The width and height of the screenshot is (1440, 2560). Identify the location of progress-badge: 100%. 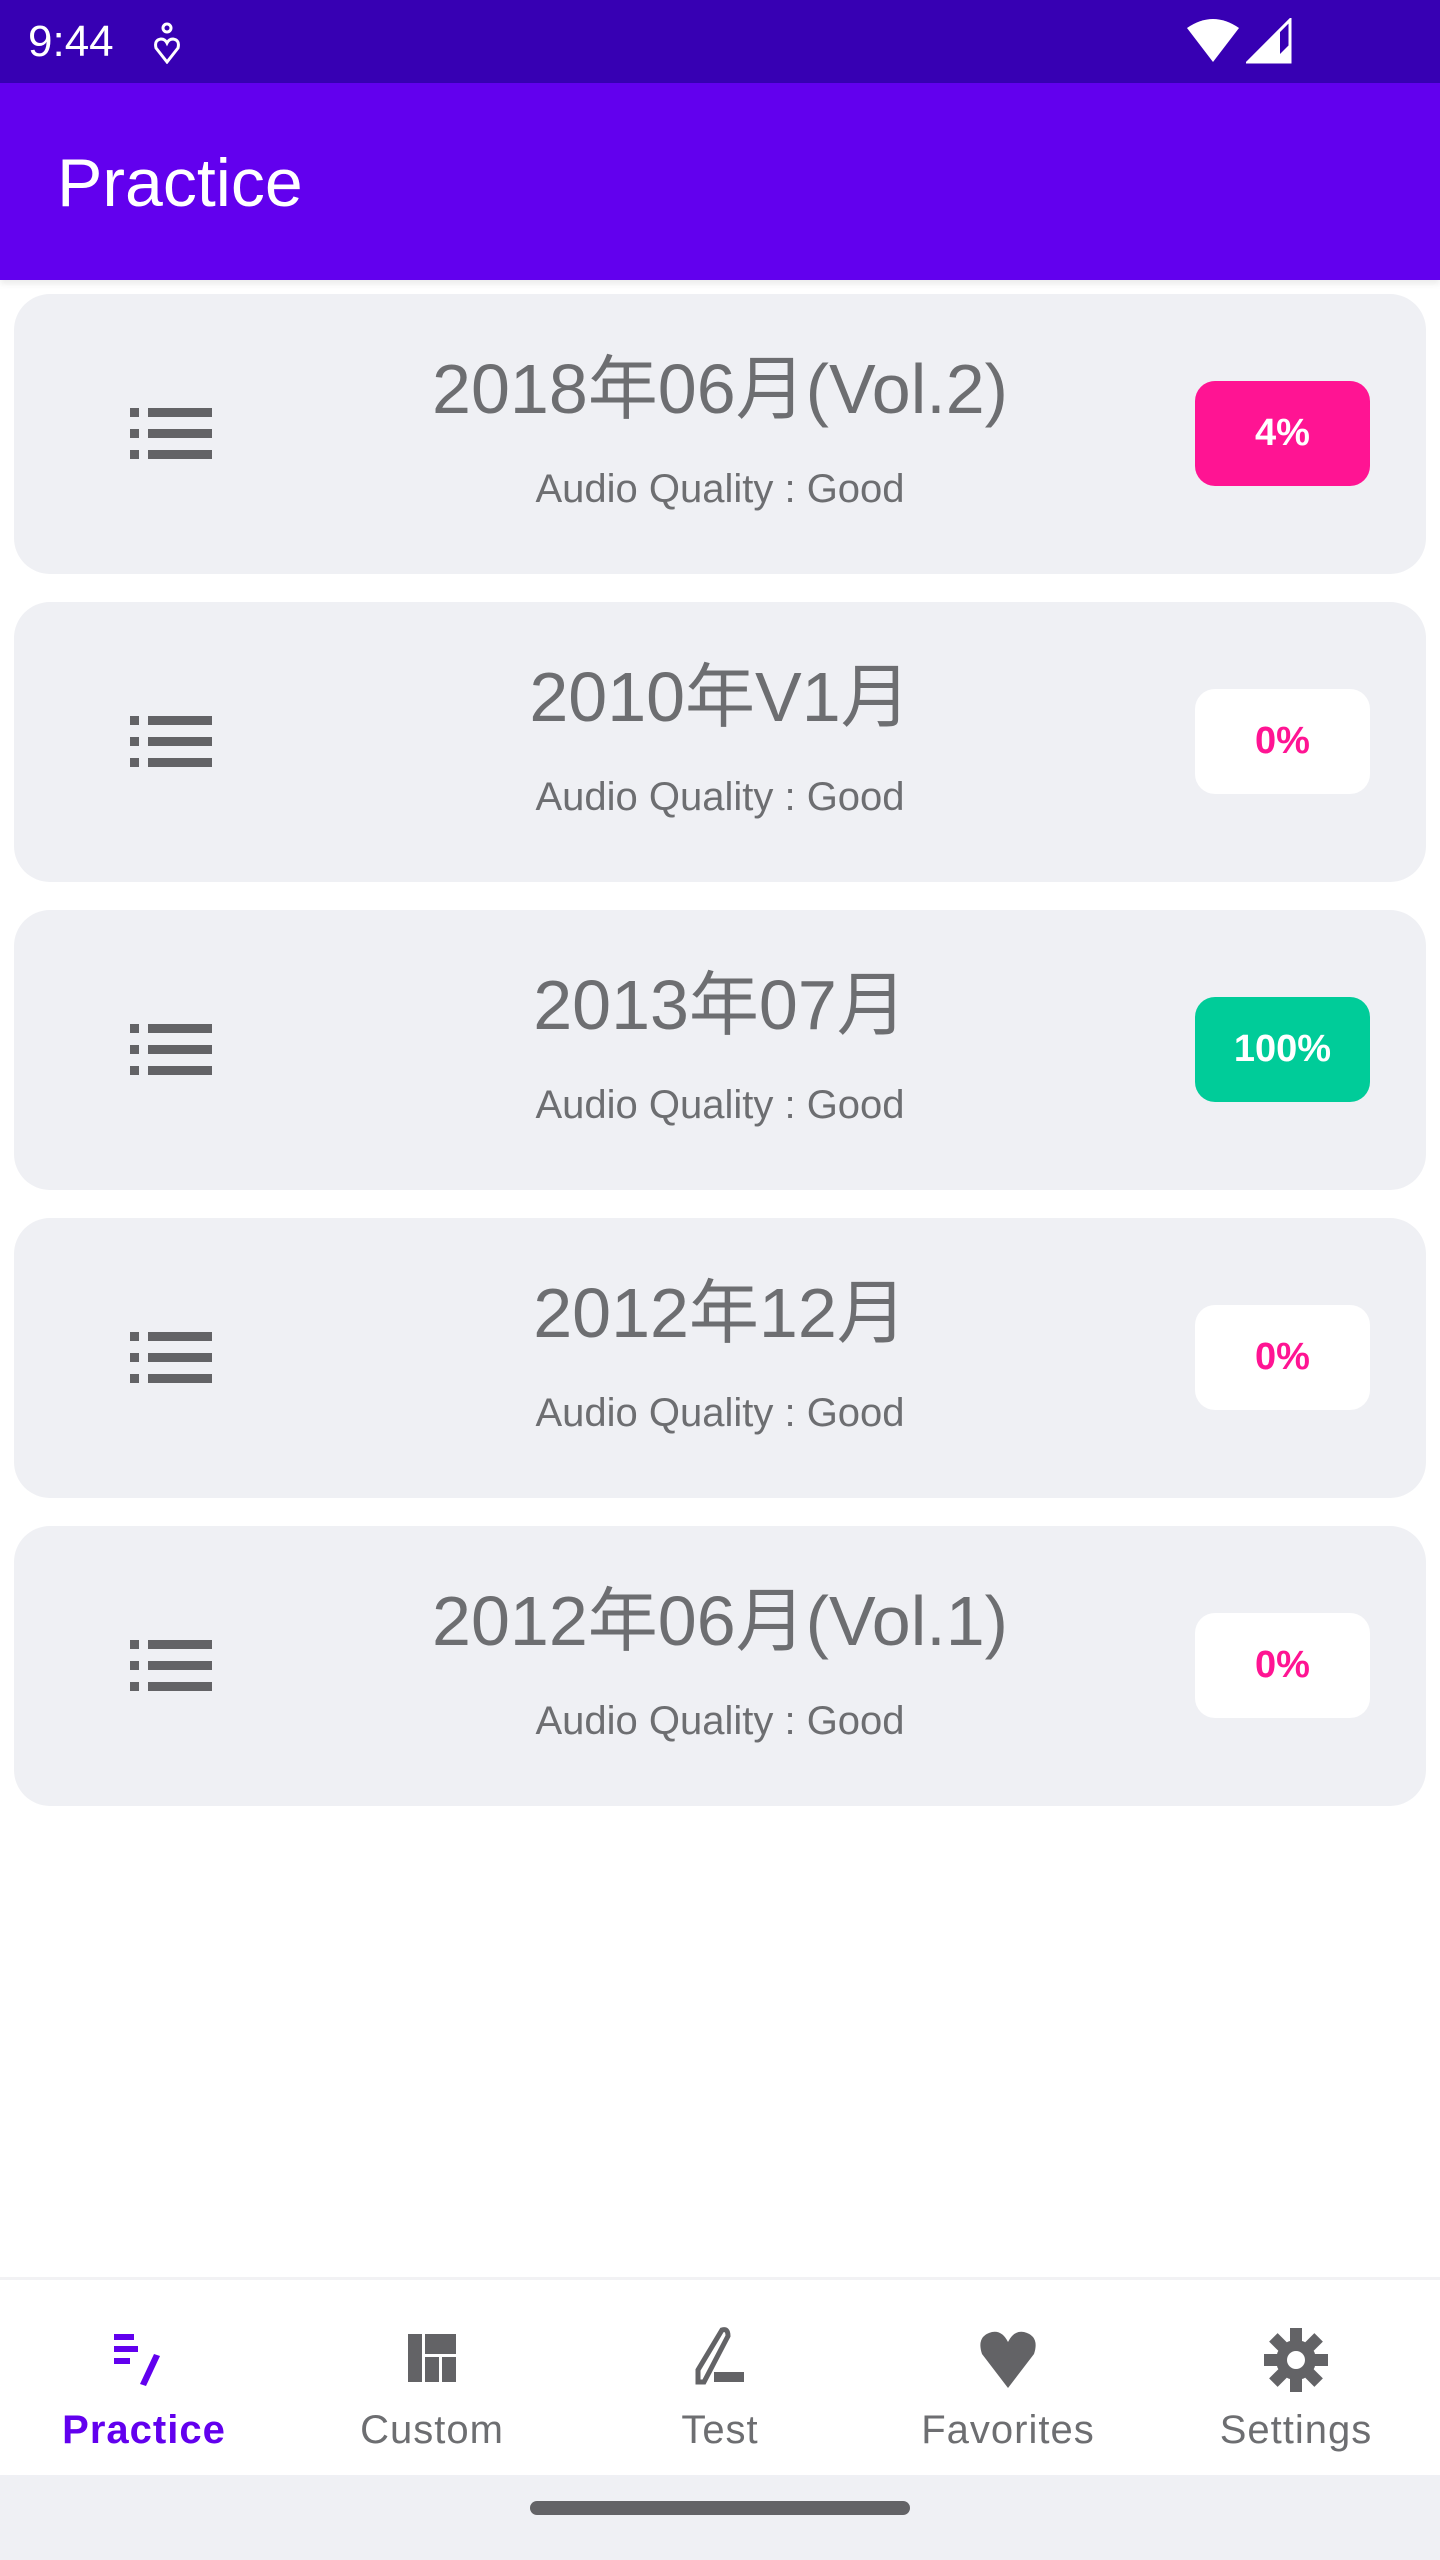
(1282, 1049).